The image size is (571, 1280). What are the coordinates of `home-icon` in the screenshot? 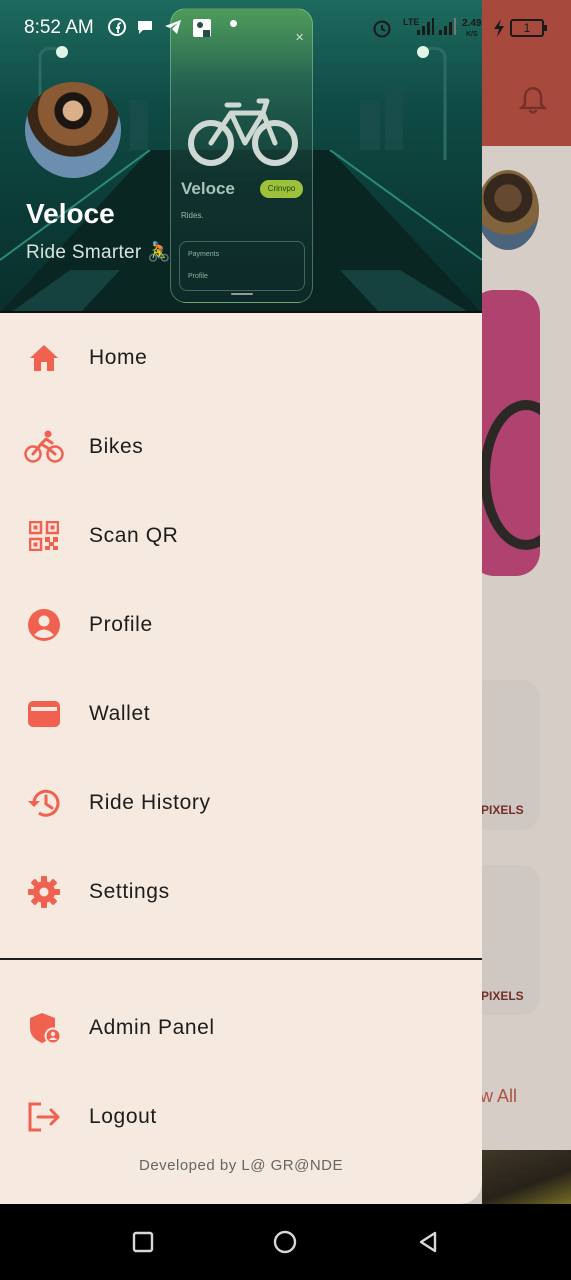 It's located at (44, 358).